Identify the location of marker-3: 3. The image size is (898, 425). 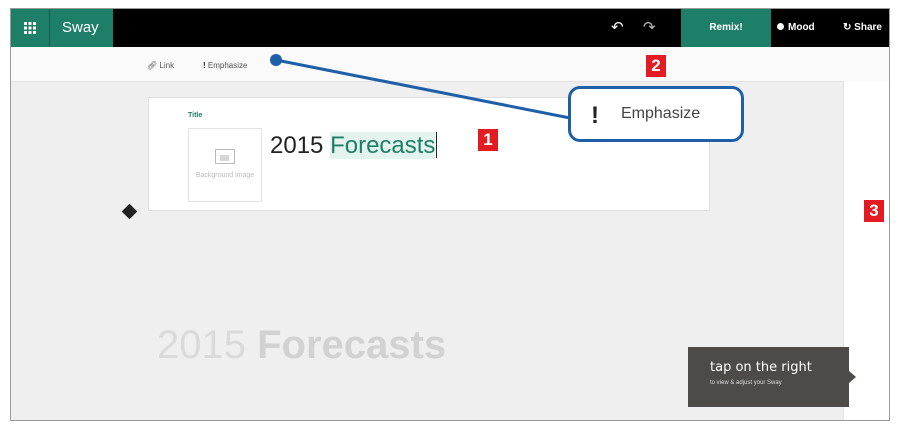
(874, 211).